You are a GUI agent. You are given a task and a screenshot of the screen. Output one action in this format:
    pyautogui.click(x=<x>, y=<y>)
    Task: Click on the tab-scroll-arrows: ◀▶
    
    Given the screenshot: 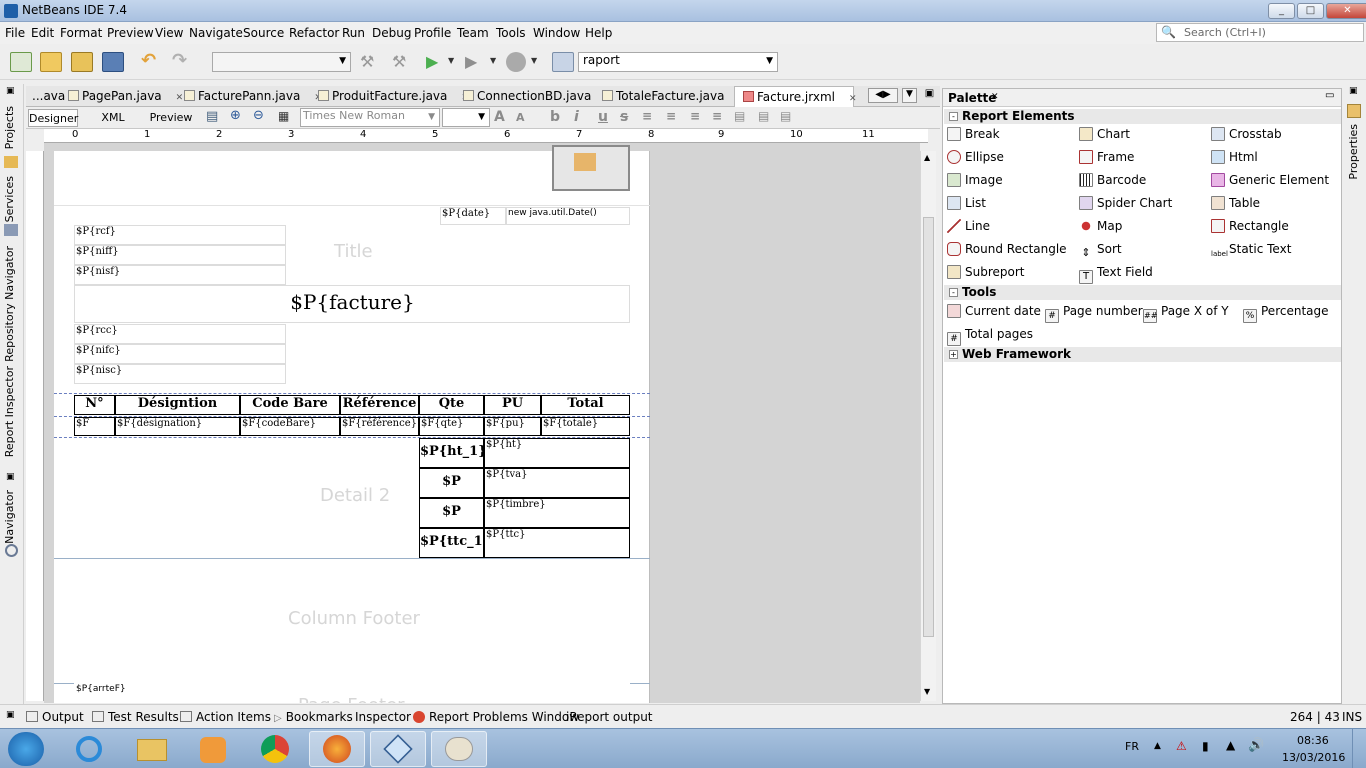 What is the action you would take?
    pyautogui.click(x=883, y=95)
    